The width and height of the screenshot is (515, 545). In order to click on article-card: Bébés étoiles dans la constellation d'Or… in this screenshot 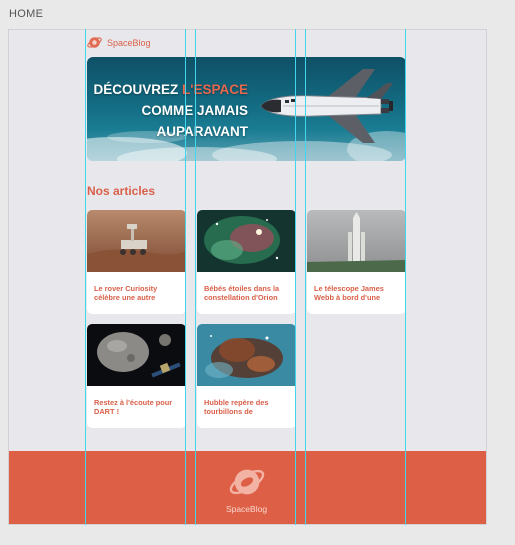, I will do `click(246, 262)`.